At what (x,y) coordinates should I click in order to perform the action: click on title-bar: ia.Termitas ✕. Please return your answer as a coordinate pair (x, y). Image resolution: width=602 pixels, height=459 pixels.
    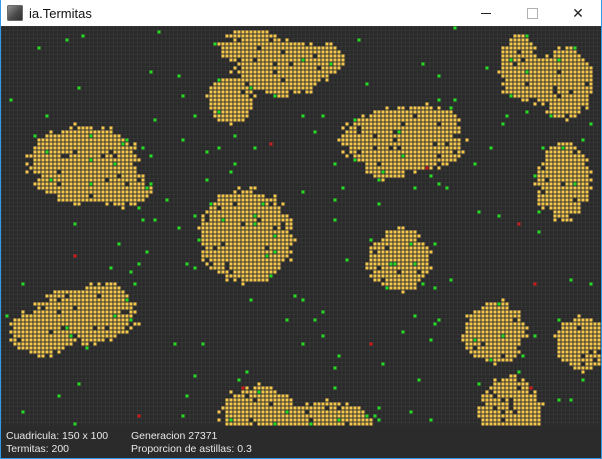
    Looking at the image, I should click on (301, 13).